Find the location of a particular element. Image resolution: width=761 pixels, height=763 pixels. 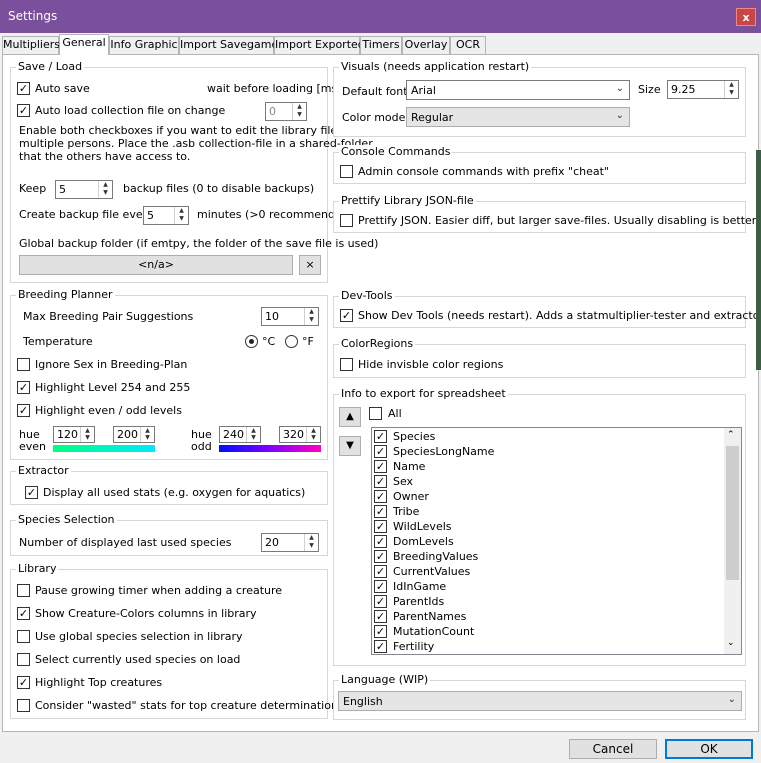

dev-tools-checkbox: ✓ is located at coordinates (346, 315).